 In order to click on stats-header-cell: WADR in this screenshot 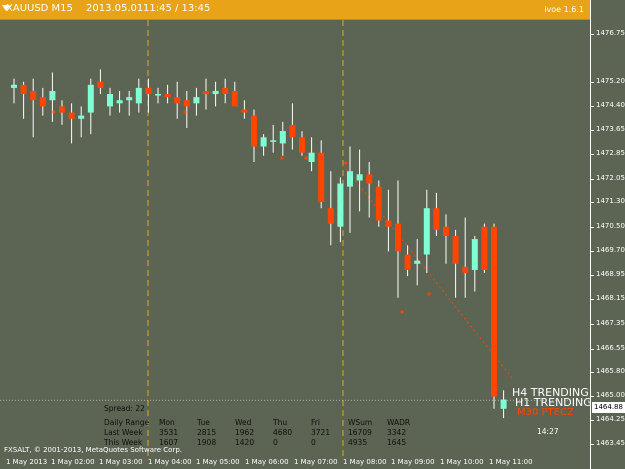, I will do `click(399, 422)`.